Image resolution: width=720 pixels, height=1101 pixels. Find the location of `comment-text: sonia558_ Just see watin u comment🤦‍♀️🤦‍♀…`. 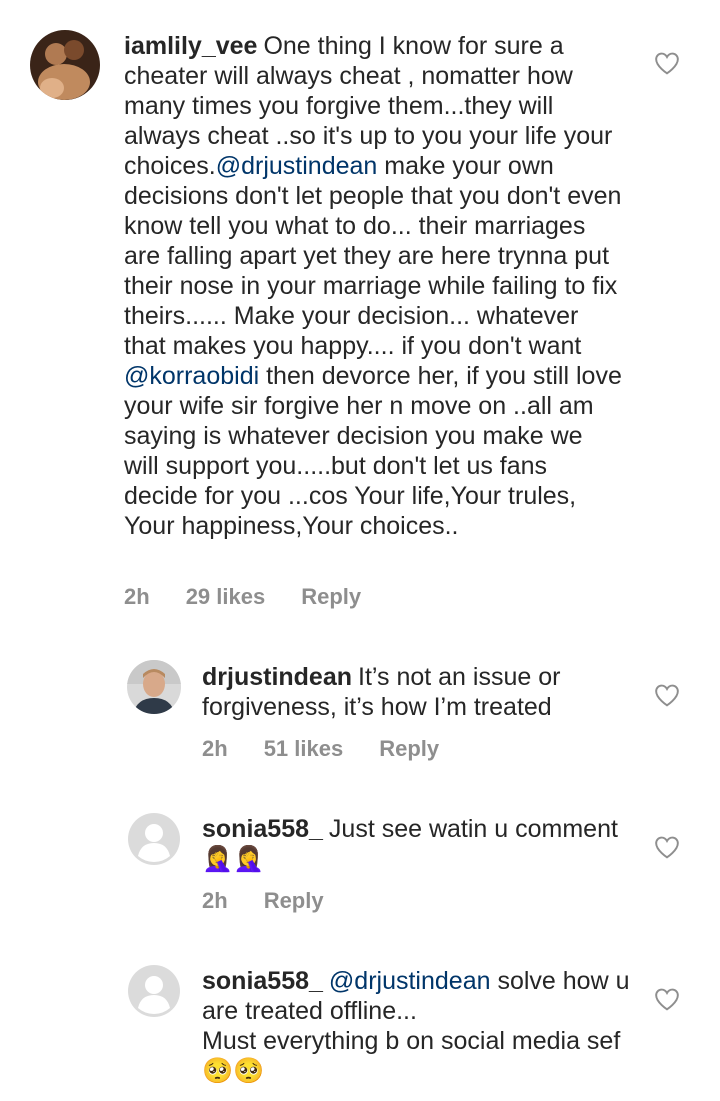

comment-text: sonia558_ Just see watin u comment🤦‍♀️🤦‍♀… is located at coordinates (417, 844).